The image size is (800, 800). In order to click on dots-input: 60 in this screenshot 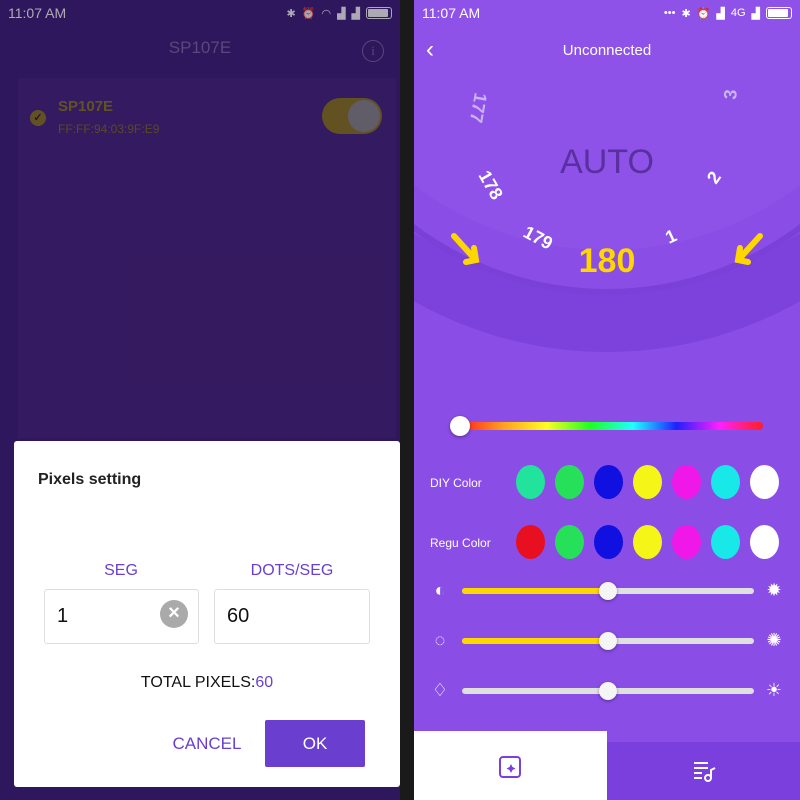, I will do `click(292, 616)`.